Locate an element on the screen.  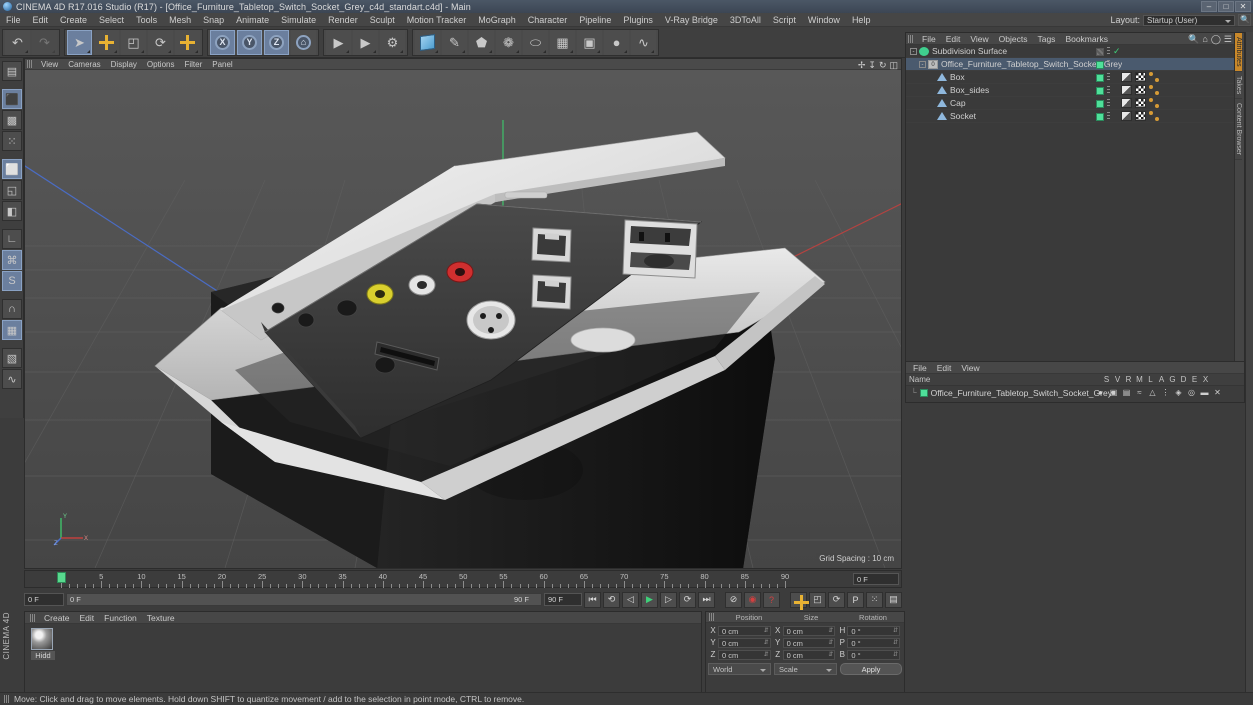
menu-character: Character is located at coordinates (548, 20).